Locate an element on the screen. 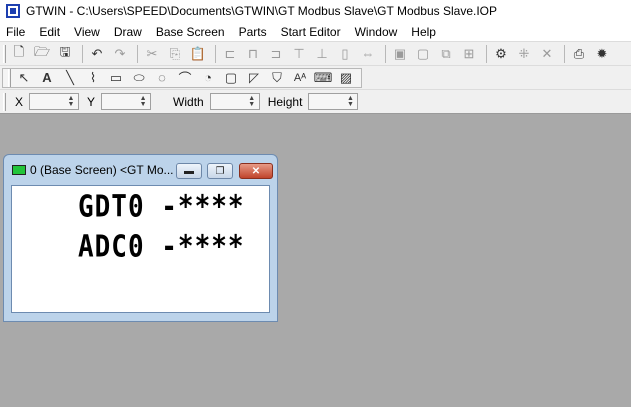  align-right-icon: ⊐ is located at coordinates (276, 54).